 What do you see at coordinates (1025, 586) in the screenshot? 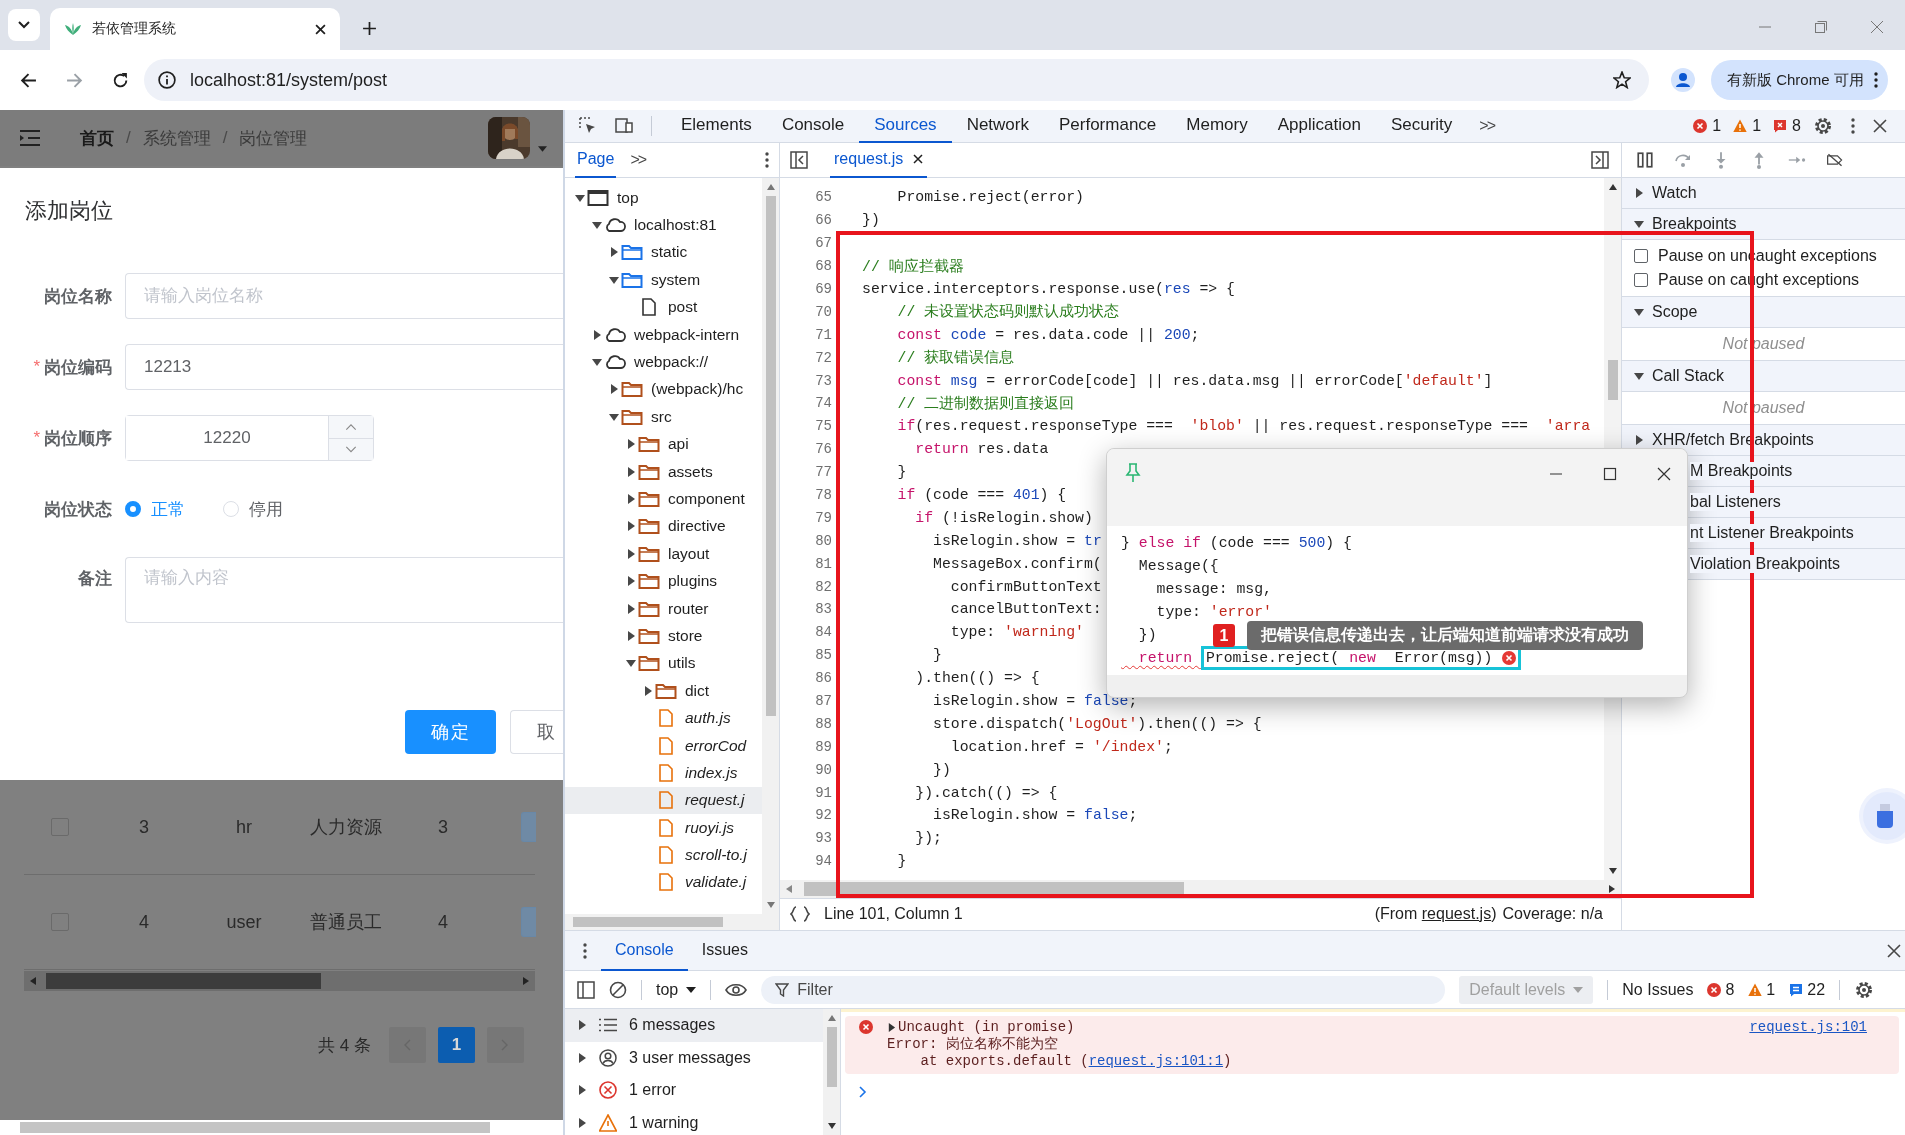
I see `code-line: confirmButtonText` at bounding box center [1025, 586].